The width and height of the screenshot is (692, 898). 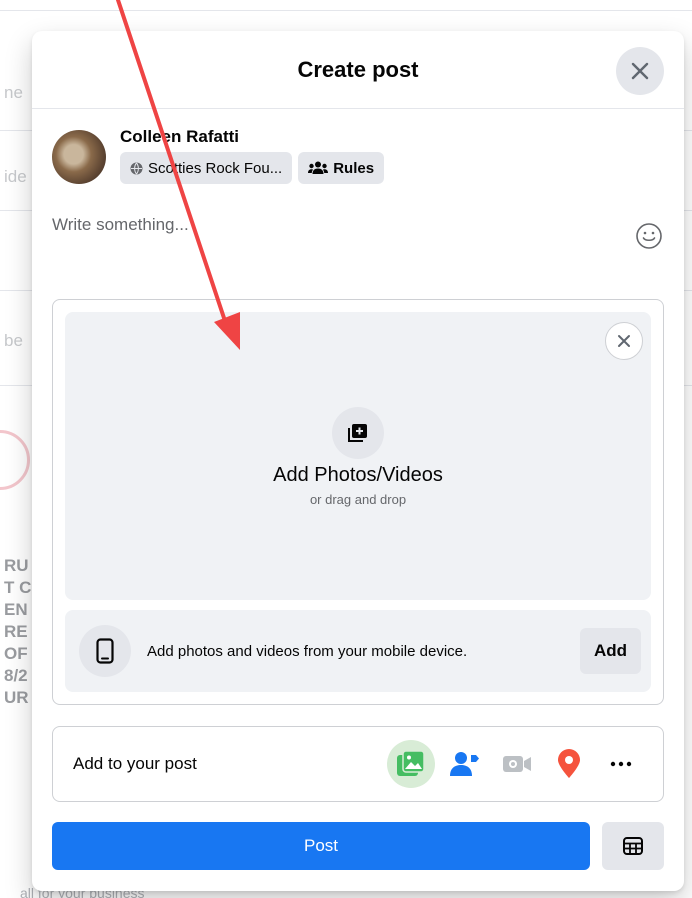 I want to click on emoji-button, so click(x=649, y=236).